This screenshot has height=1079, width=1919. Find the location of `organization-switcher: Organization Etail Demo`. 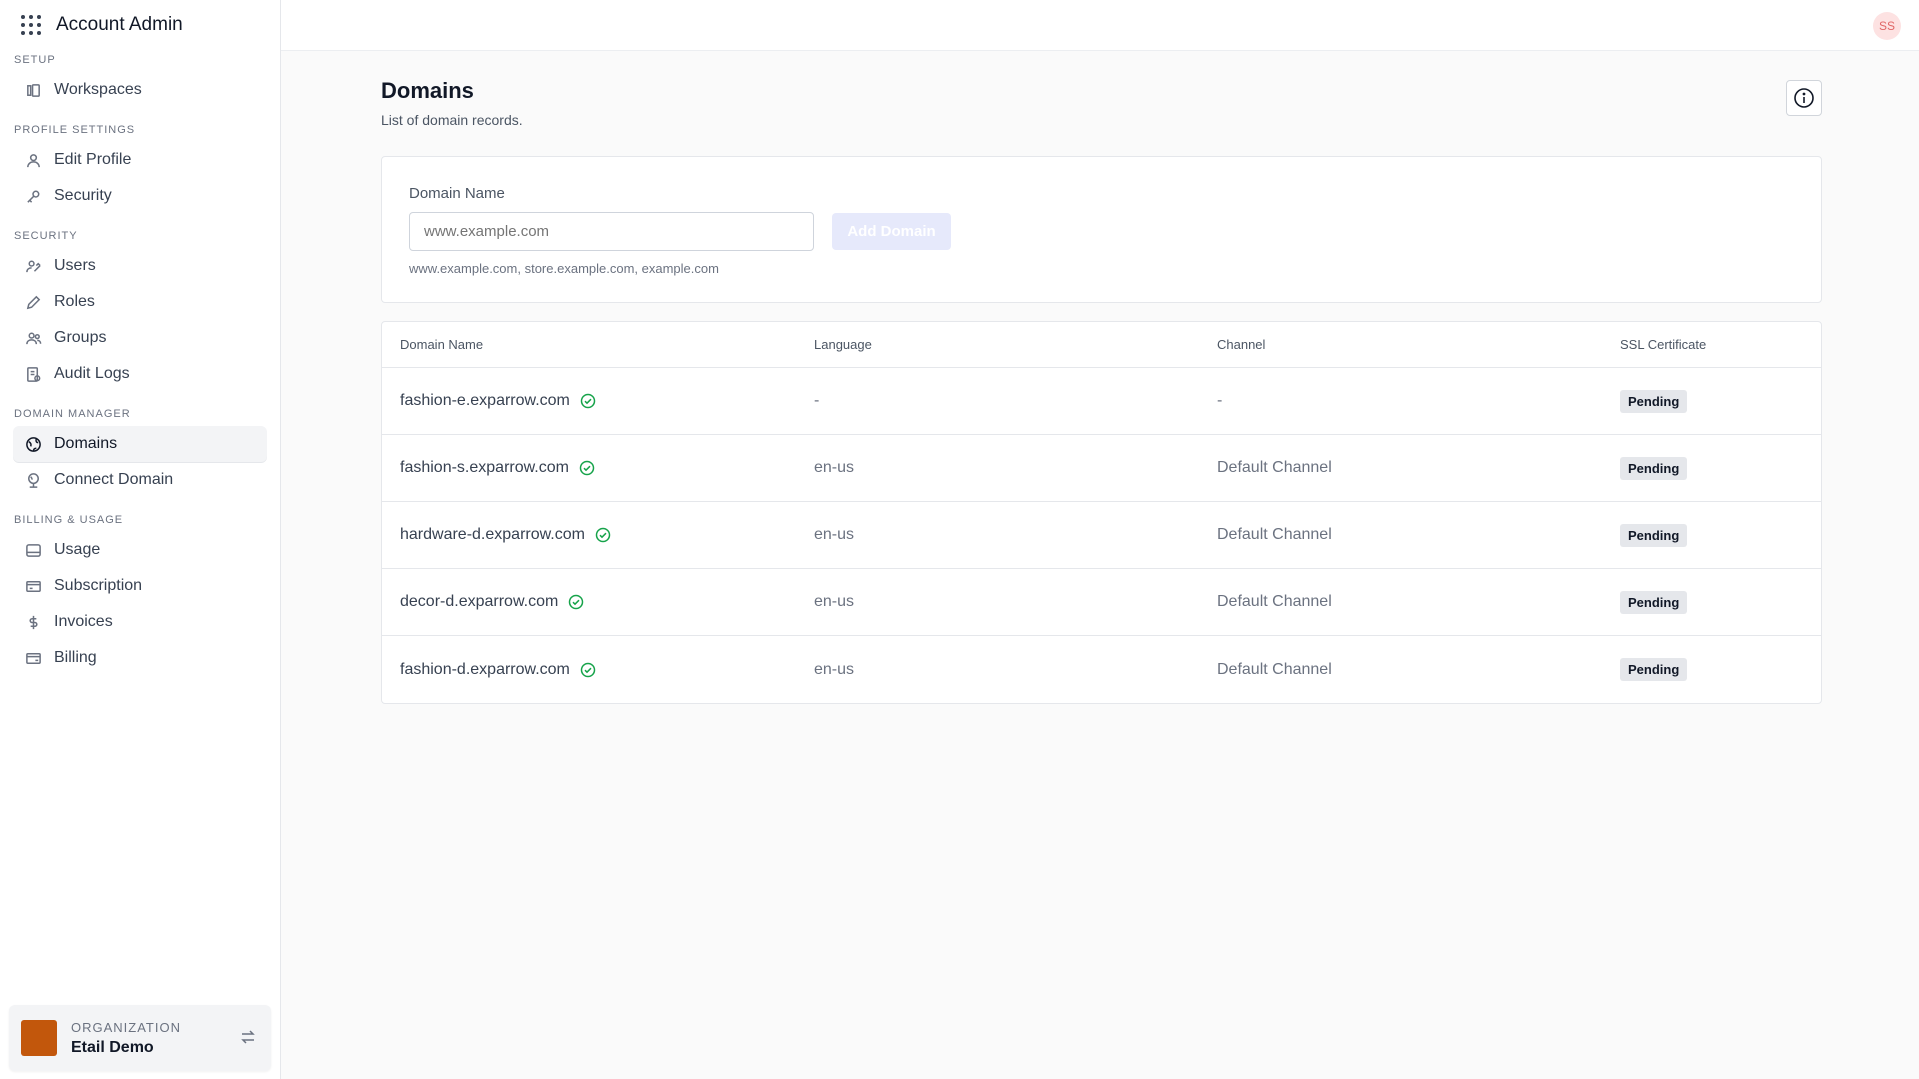

organization-switcher: Organization Etail Demo is located at coordinates (140, 1038).